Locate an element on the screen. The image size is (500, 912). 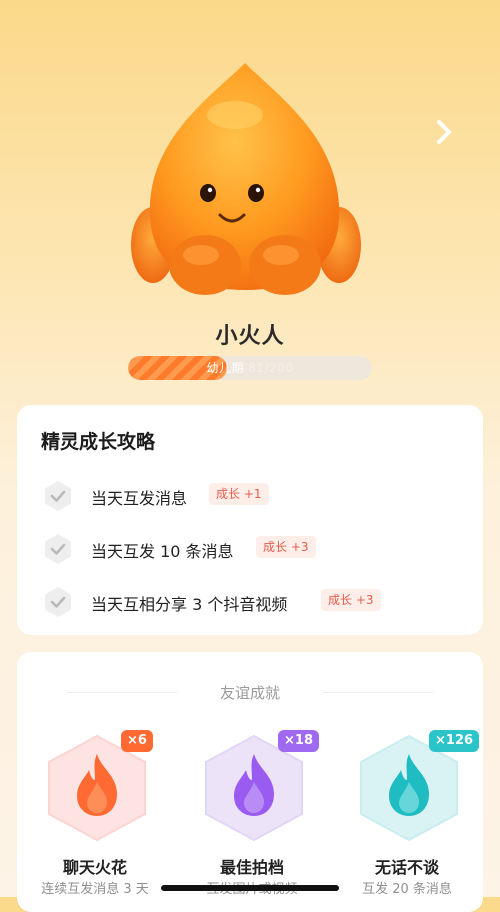
task-item: 当天互发 10 条消息 成长 +3 is located at coordinates (251, 548).